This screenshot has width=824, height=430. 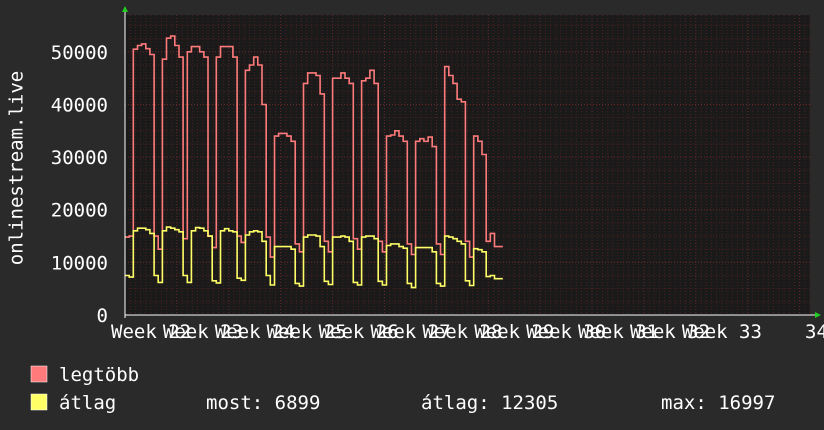 I want to click on y-tick-label: 20000, so click(x=79, y=211).